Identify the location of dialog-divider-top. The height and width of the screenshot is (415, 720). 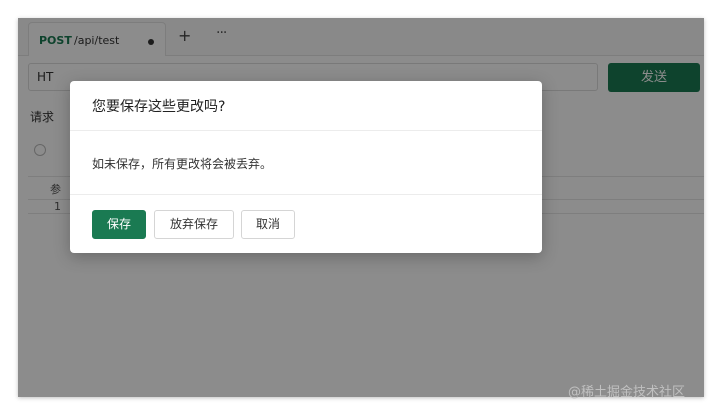
(306, 130).